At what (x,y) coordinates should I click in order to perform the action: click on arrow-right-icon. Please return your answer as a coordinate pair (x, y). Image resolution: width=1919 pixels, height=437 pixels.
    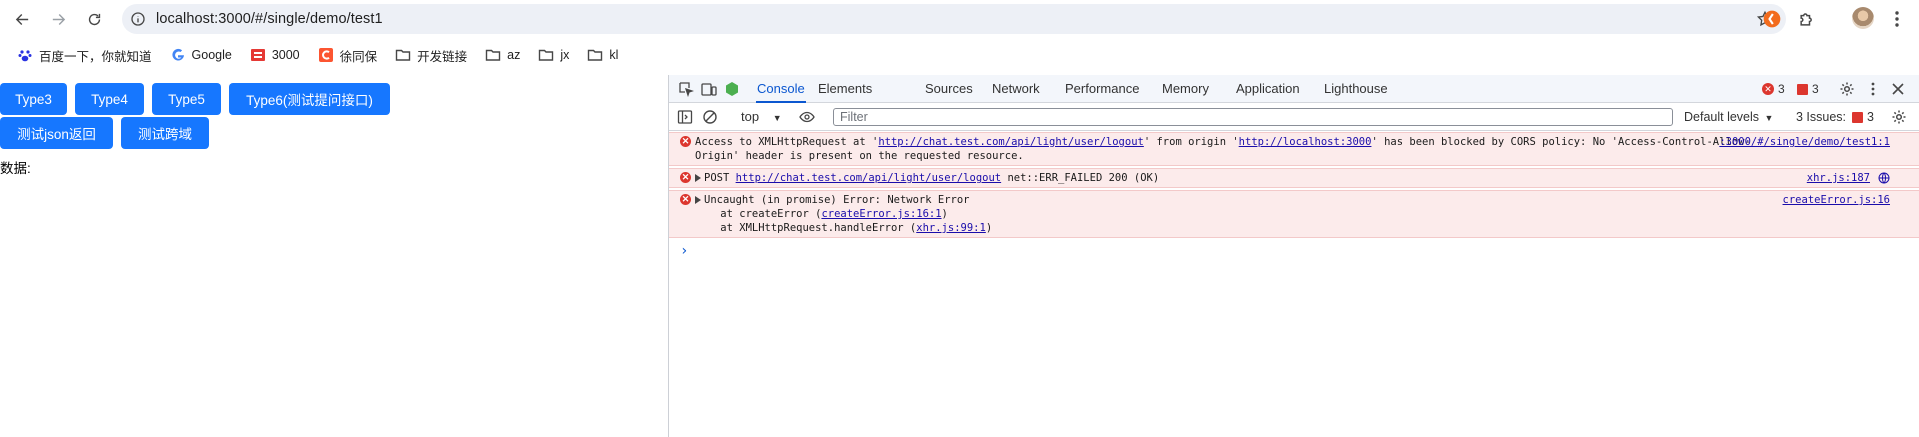
    Looking at the image, I should click on (58, 19).